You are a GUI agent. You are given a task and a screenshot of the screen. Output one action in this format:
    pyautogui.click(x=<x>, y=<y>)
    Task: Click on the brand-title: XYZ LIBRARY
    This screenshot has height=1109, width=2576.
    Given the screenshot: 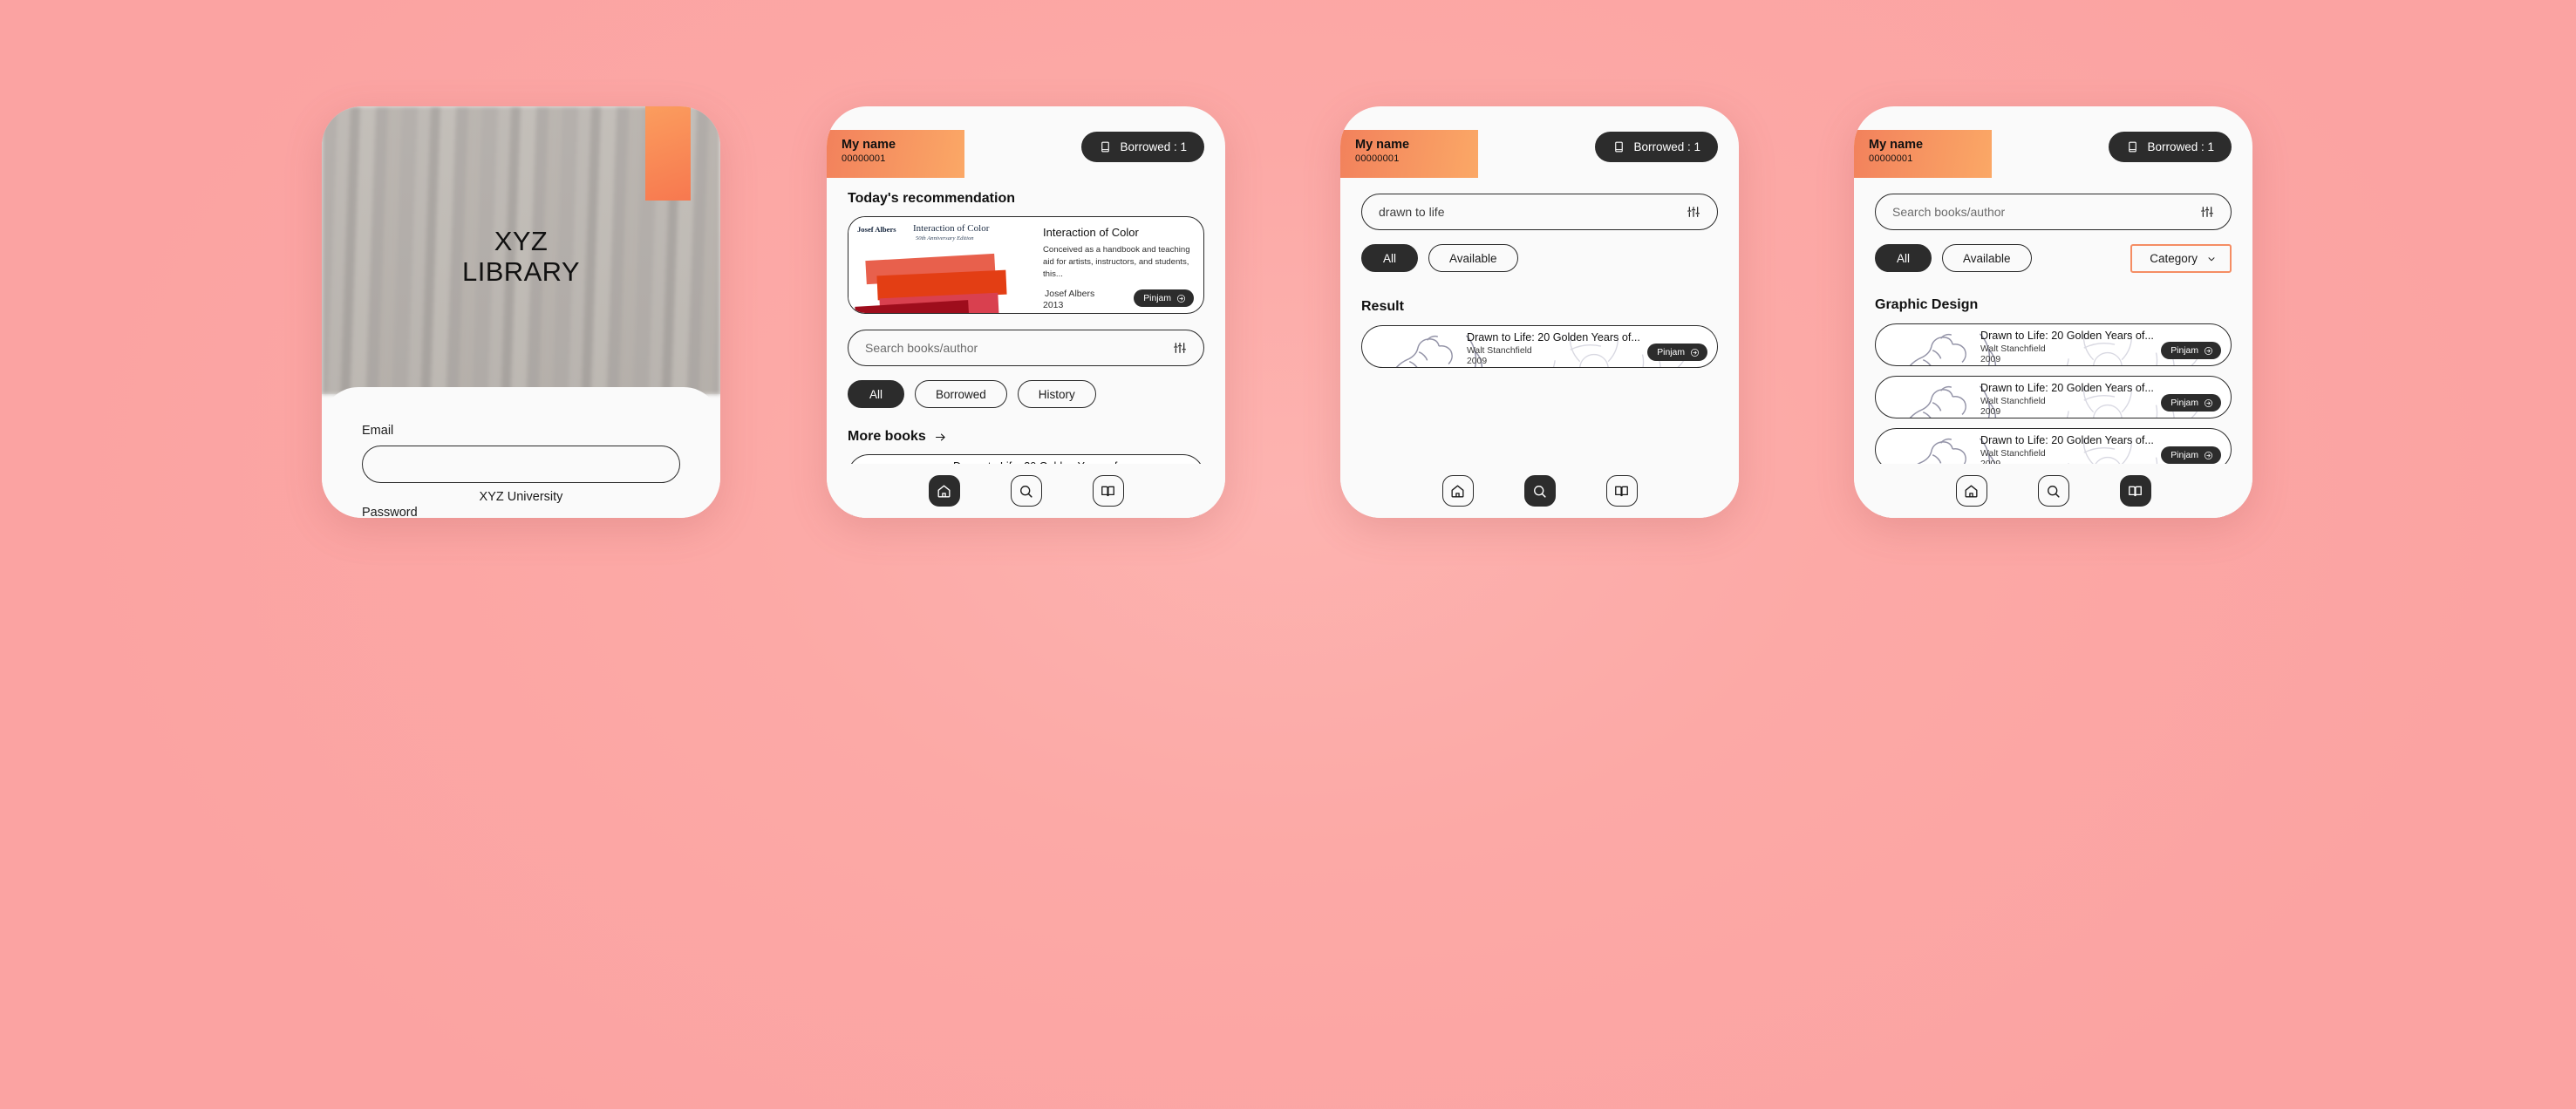 What is the action you would take?
    pyautogui.click(x=521, y=256)
    